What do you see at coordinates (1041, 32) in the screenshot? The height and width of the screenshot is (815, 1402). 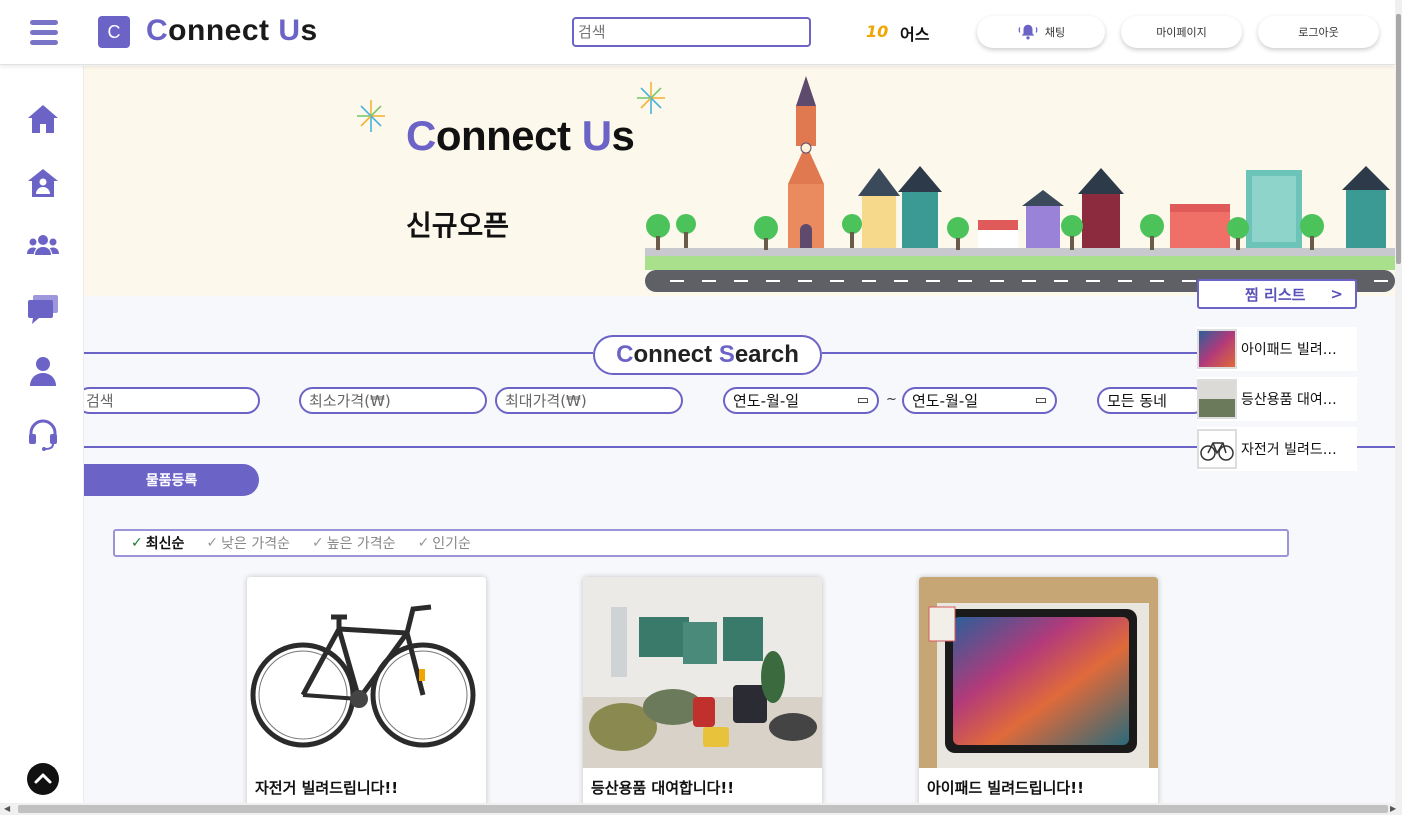 I see `chat-button: 채팅` at bounding box center [1041, 32].